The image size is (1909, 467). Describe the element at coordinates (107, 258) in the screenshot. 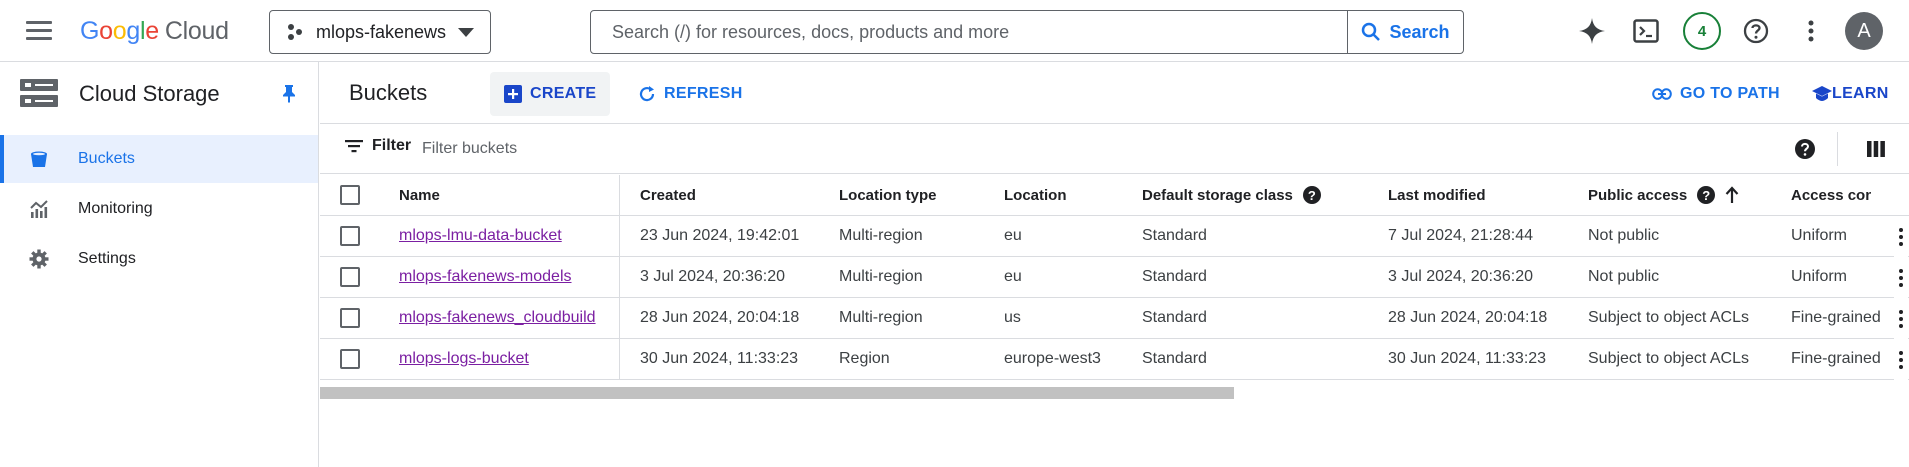

I see `sidebar-item-label: Settings` at that location.